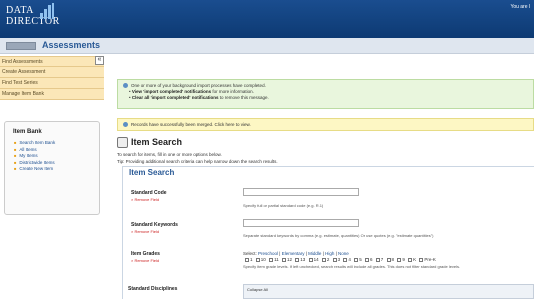  What do you see at coordinates (149, 193) in the screenshot?
I see `standard-code-label: Standard Code` at bounding box center [149, 193].